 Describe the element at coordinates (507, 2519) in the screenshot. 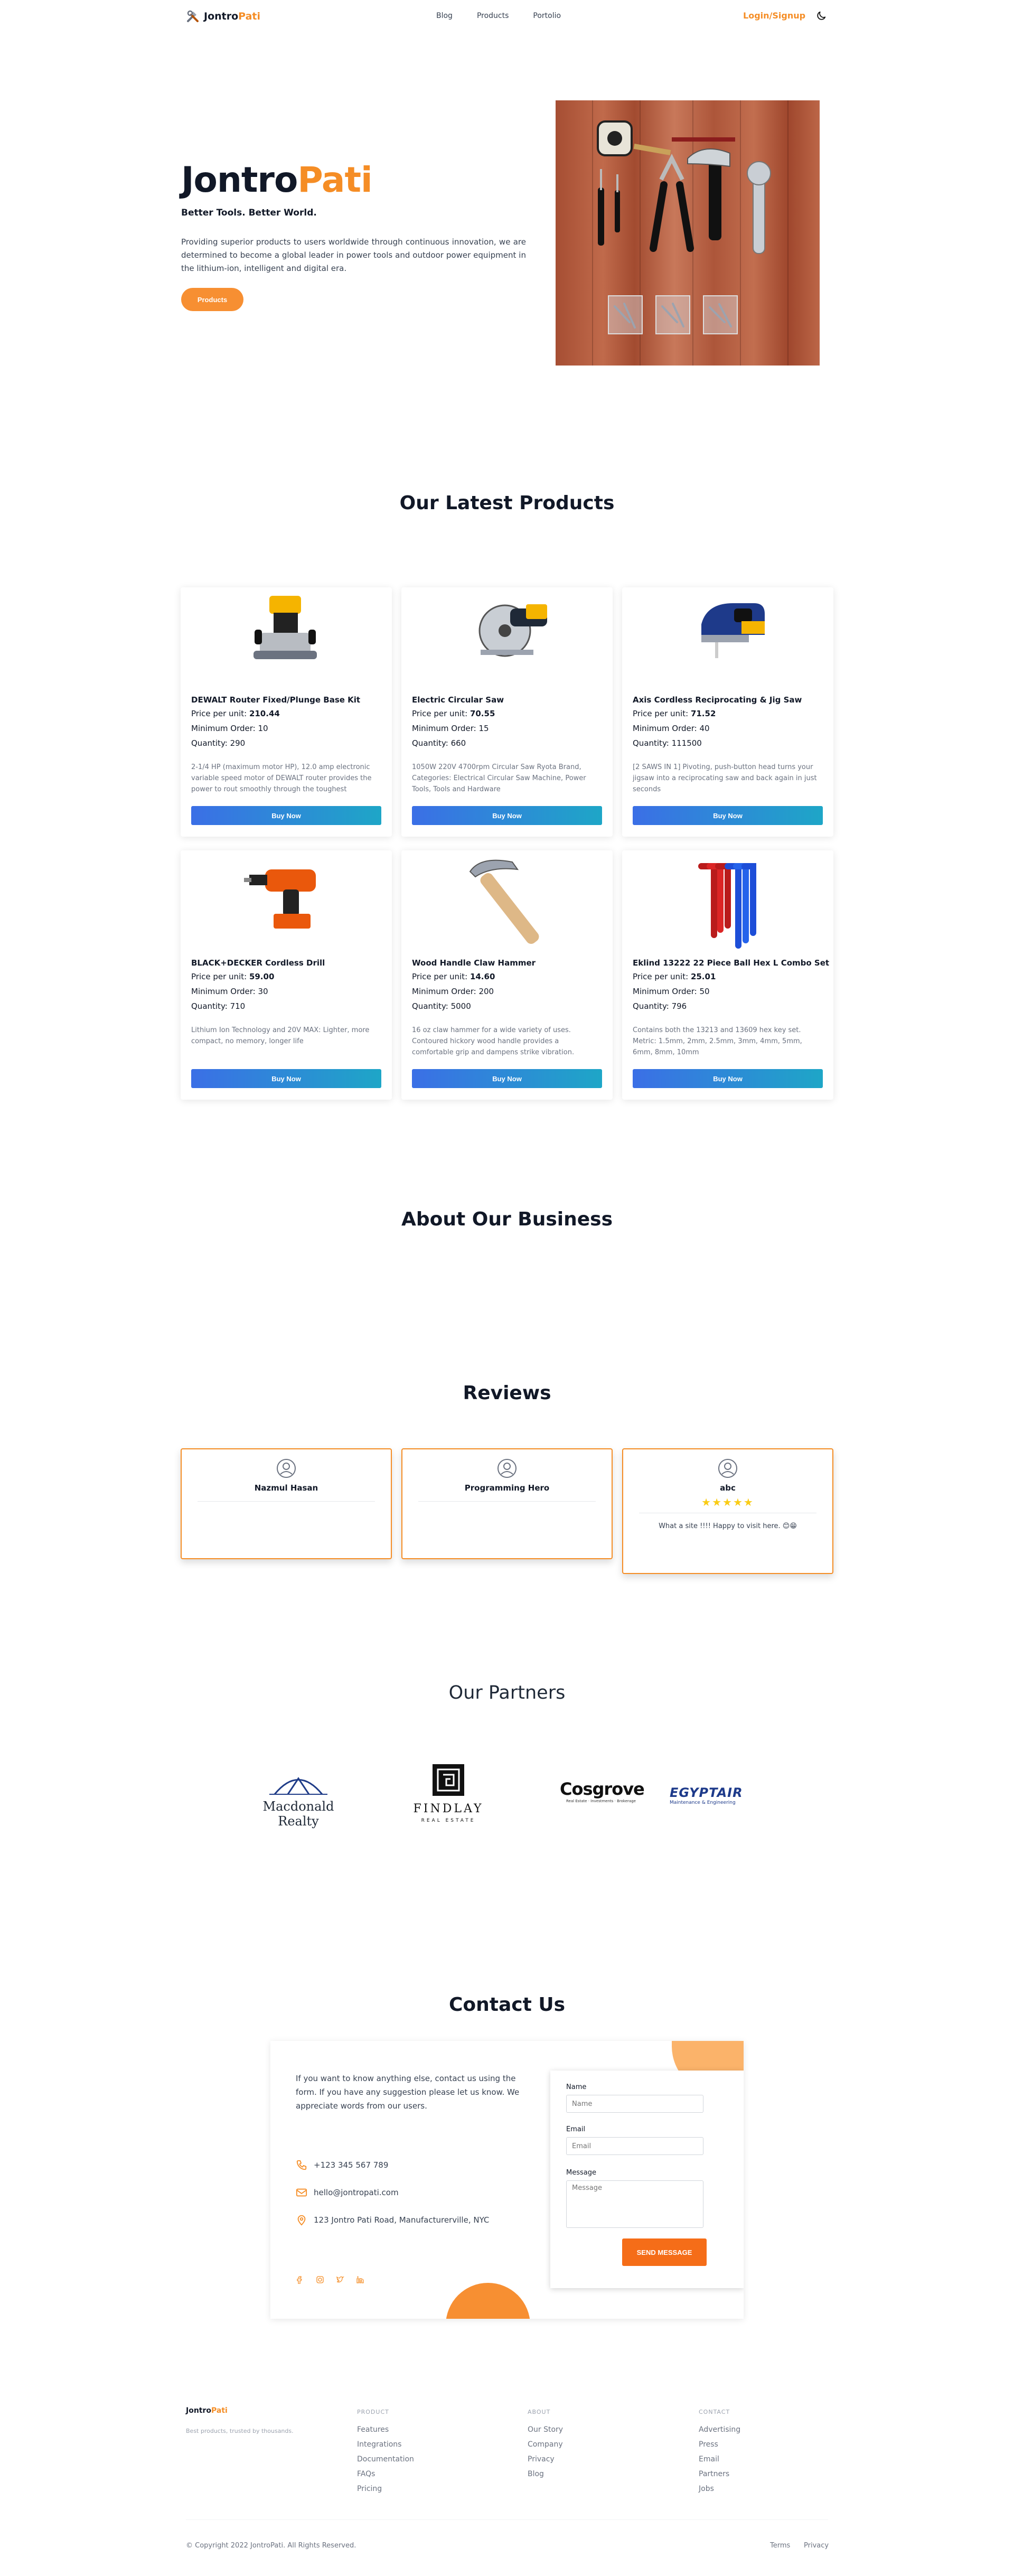

I see `footer-divider` at that location.